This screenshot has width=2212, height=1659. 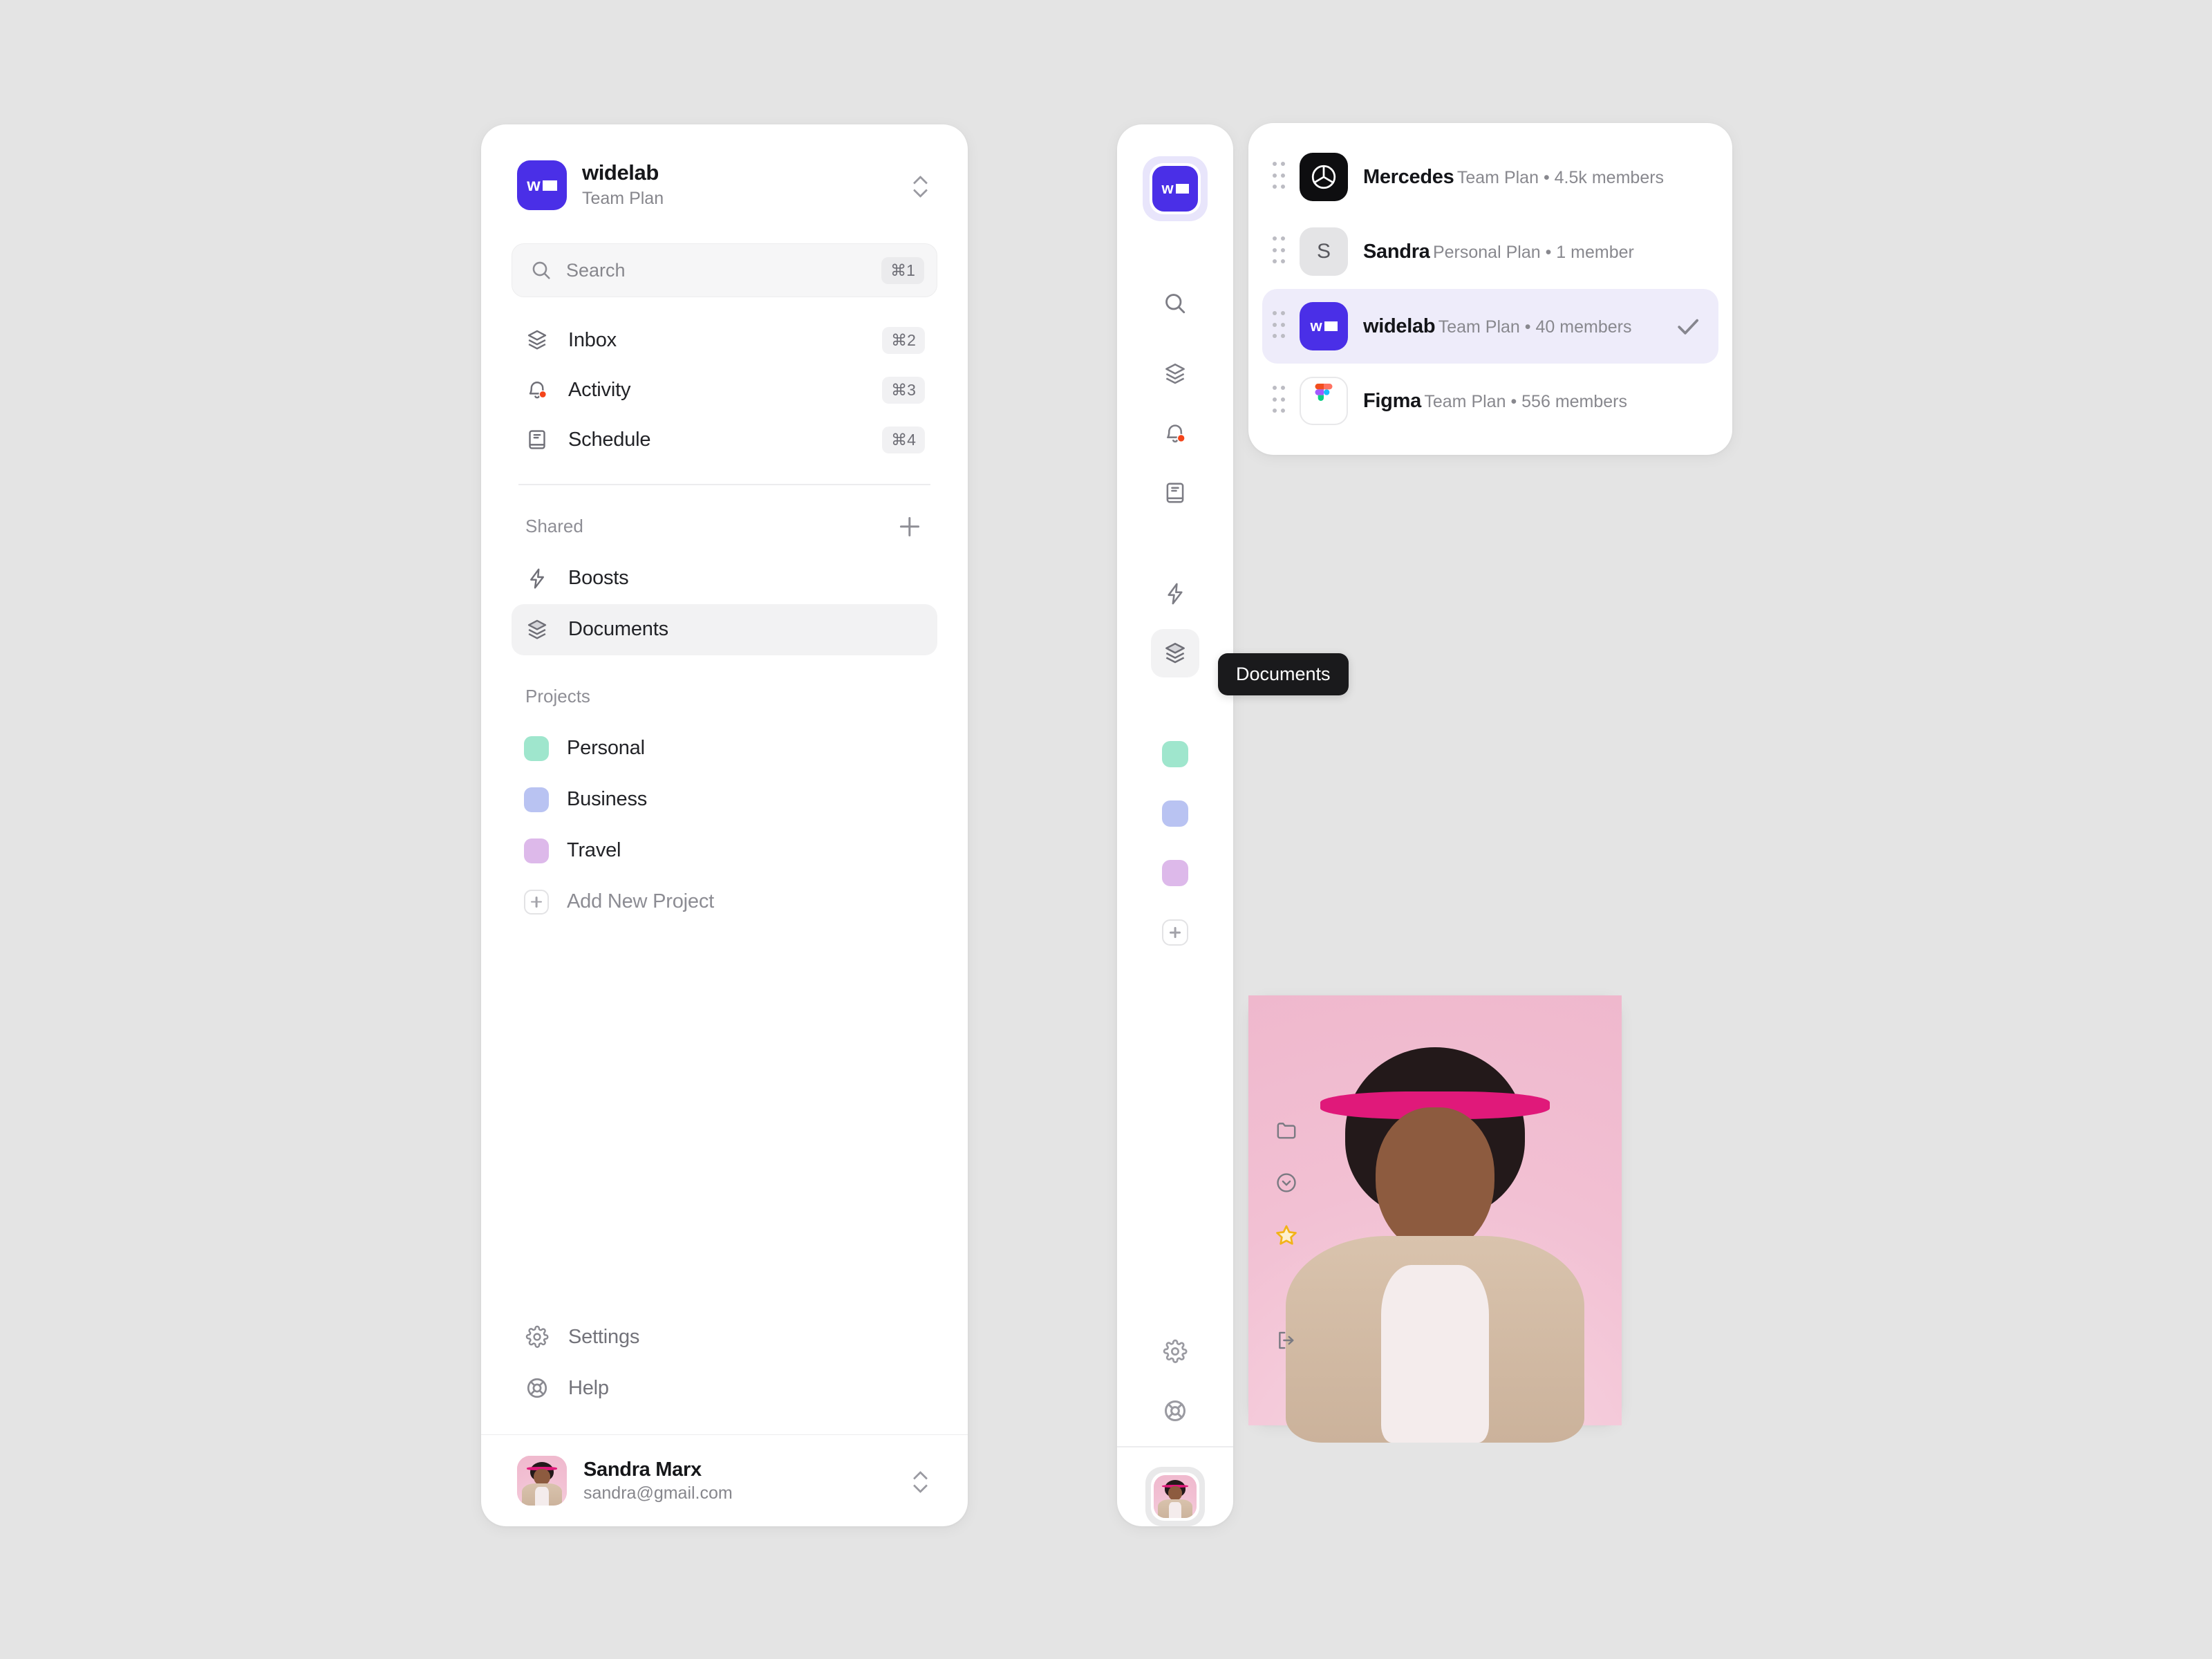 I want to click on divider, so click(x=1175, y=1446).